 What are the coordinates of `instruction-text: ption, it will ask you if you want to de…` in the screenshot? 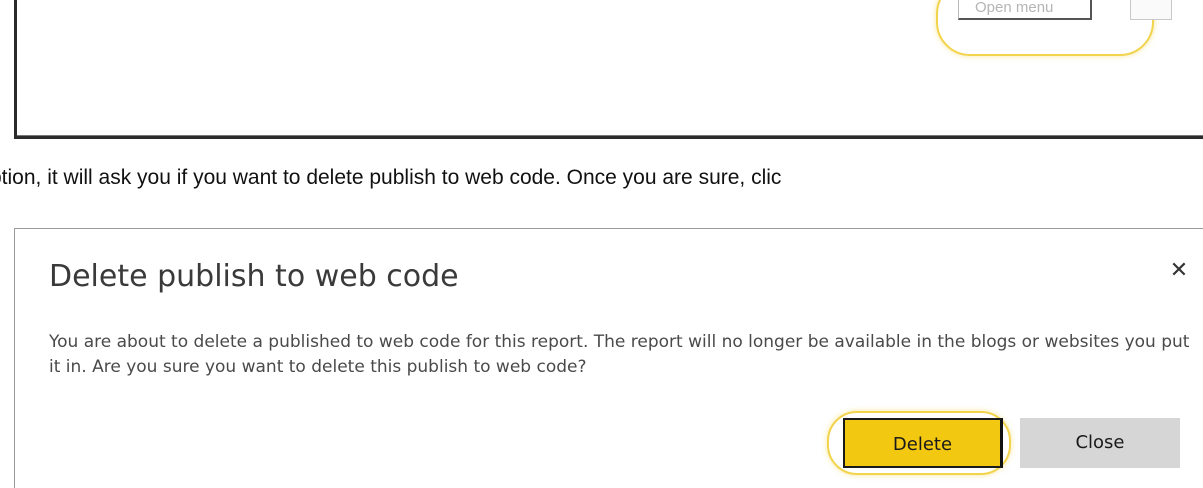 It's located at (391, 177).